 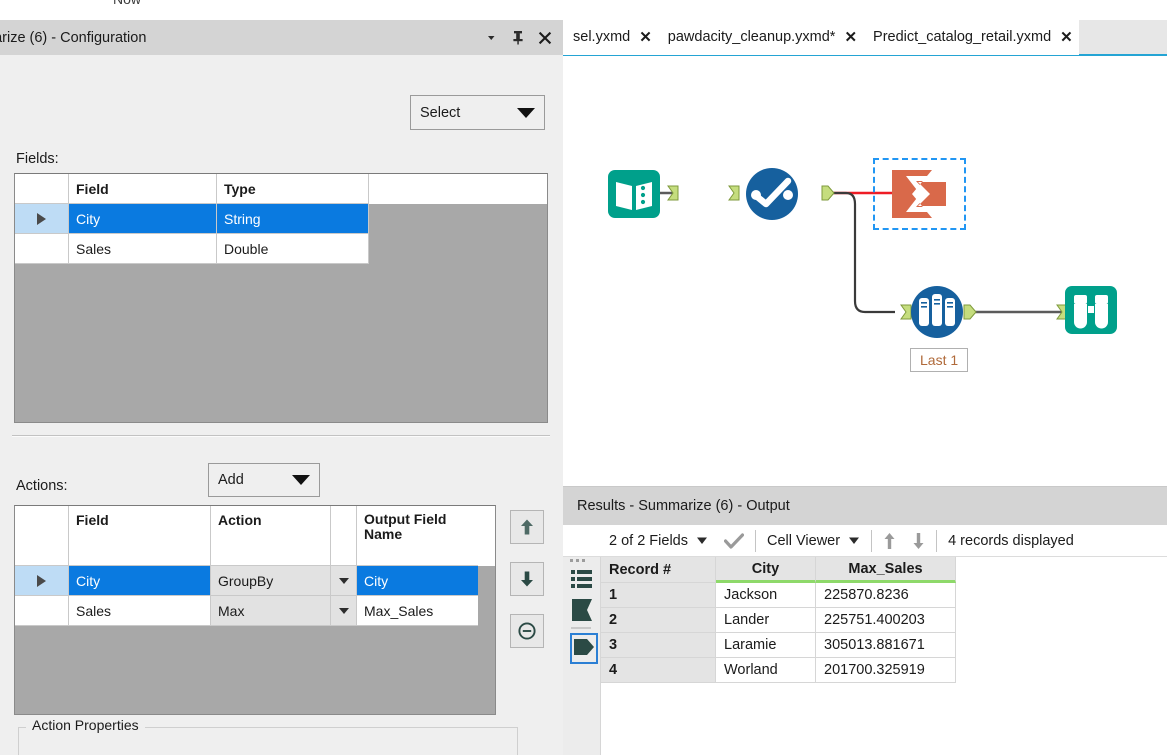 I want to click on fields-label: Fields:, so click(x=37, y=159).